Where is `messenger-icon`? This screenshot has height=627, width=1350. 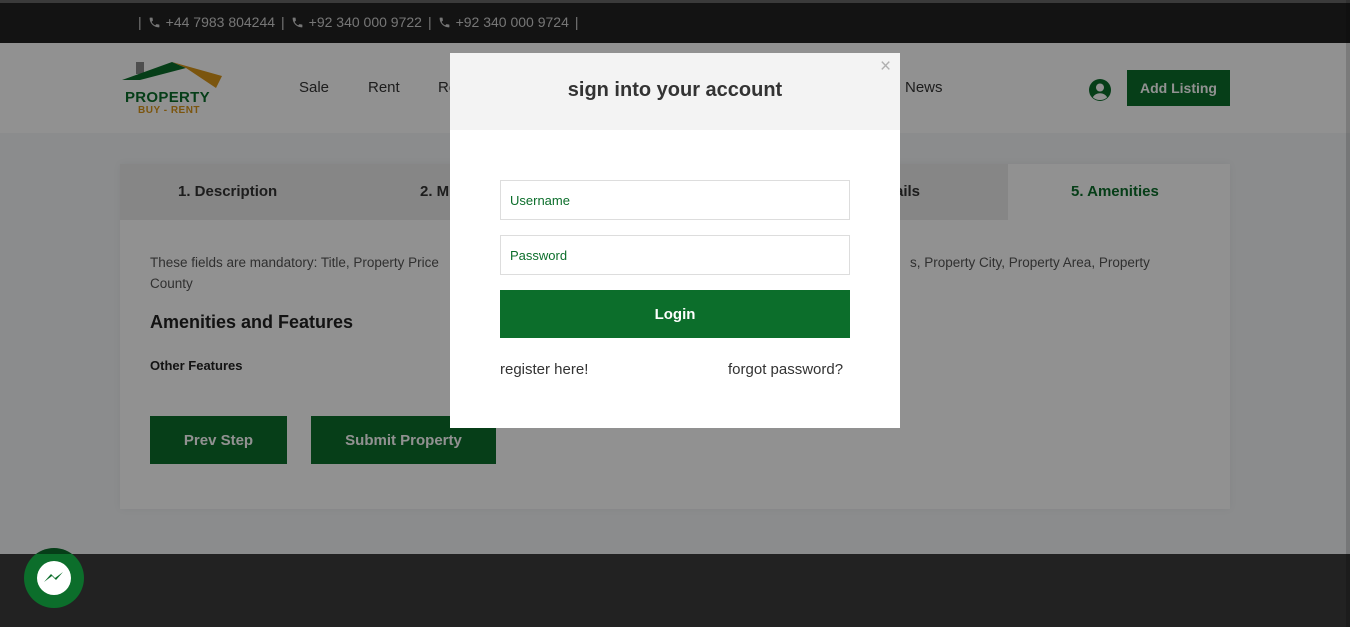 messenger-icon is located at coordinates (54, 578).